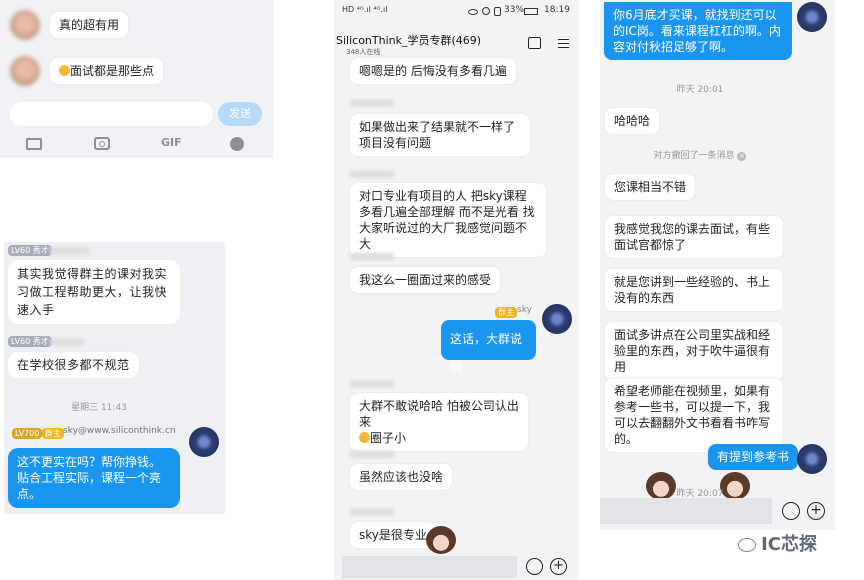 Image resolution: width=864 pixels, height=580 pixels. I want to click on sticker-avatar, so click(441, 540).